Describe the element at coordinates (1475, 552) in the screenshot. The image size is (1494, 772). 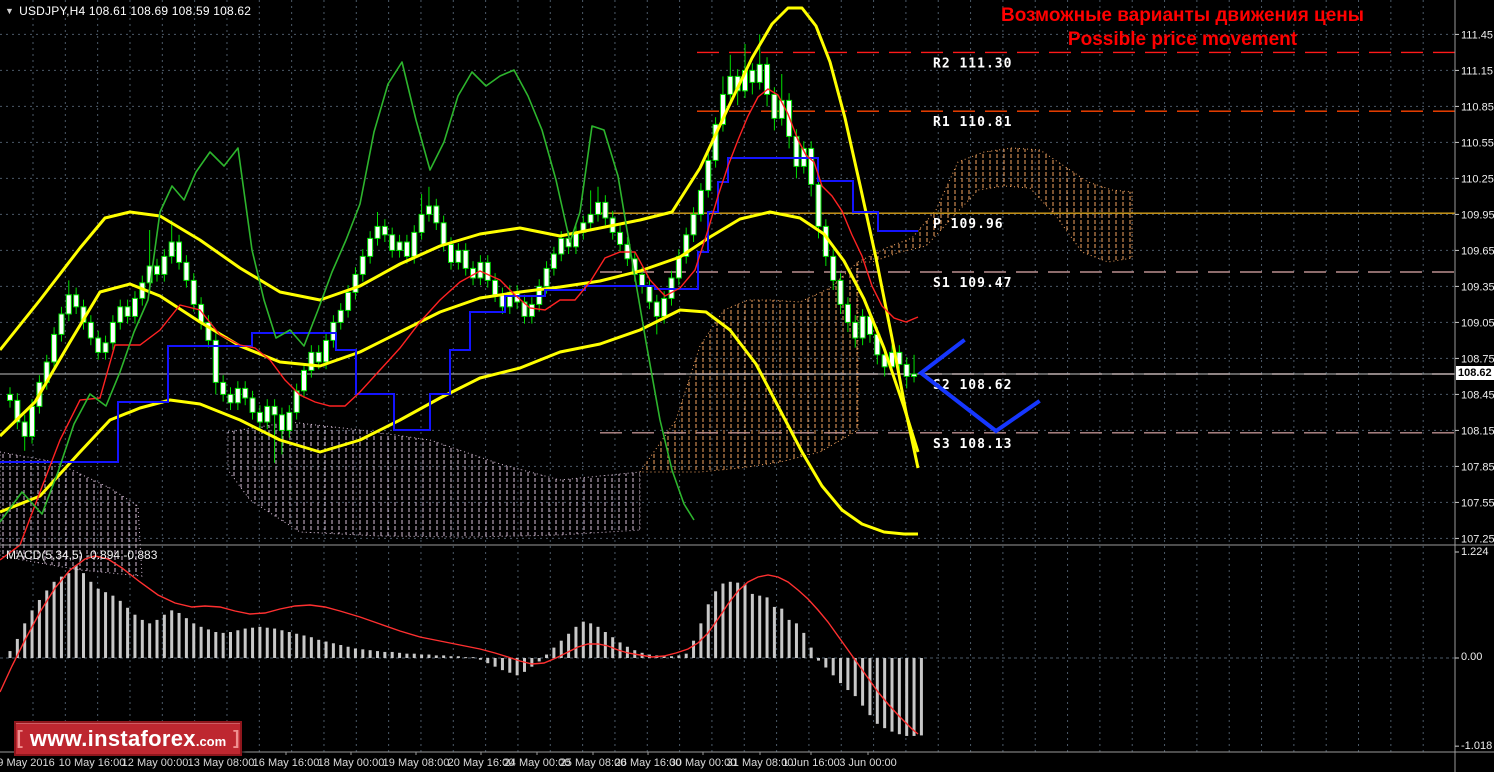
I see `macd-axis-top: 1.224` at that location.